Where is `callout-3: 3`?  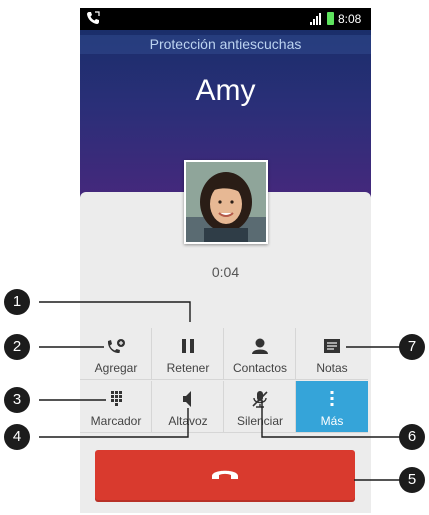 callout-3: 3 is located at coordinates (17, 400).